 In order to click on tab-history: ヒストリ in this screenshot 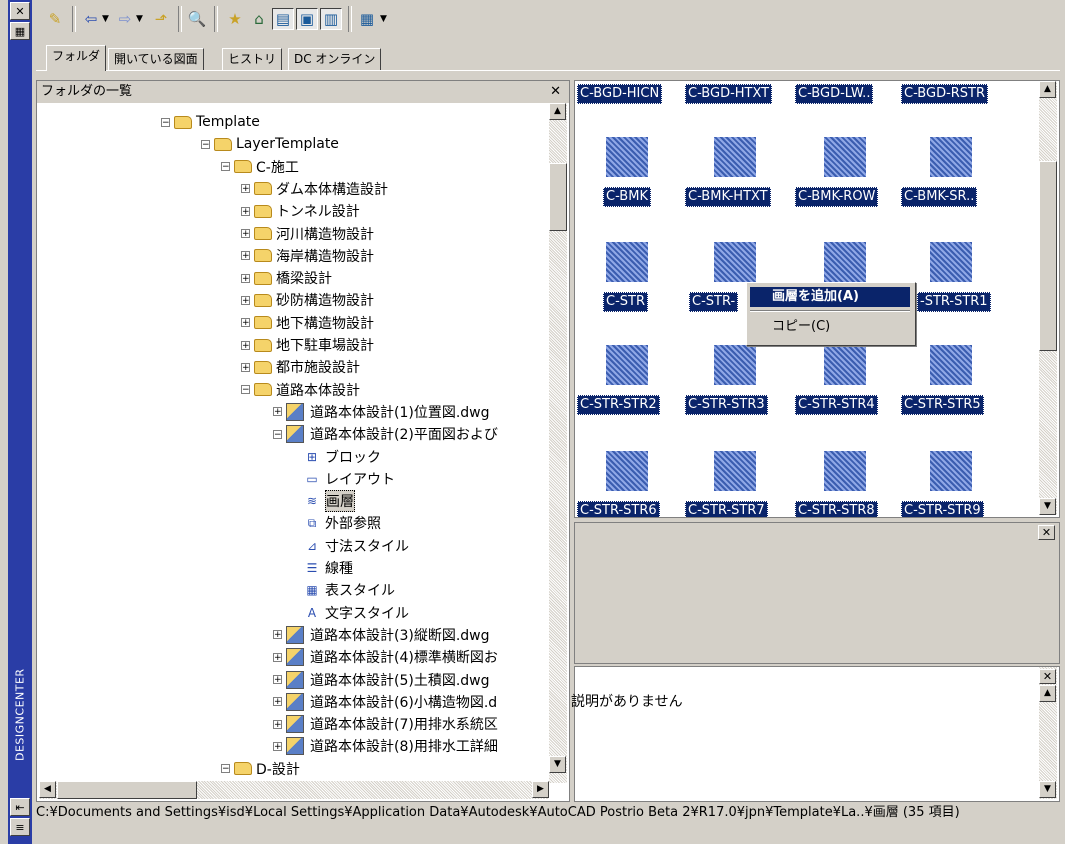, I will do `click(252, 59)`.